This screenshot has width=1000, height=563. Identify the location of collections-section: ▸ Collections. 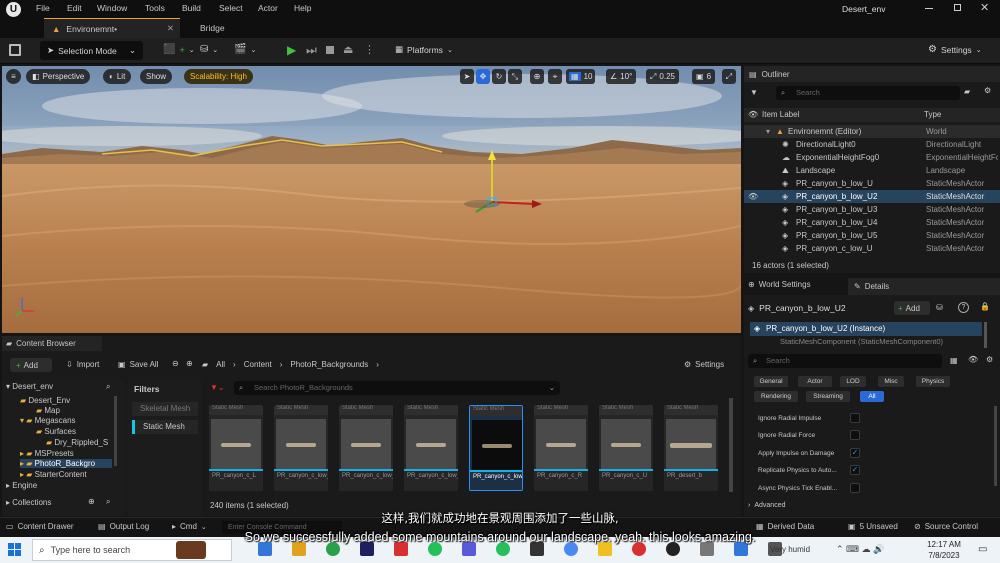
(28, 502).